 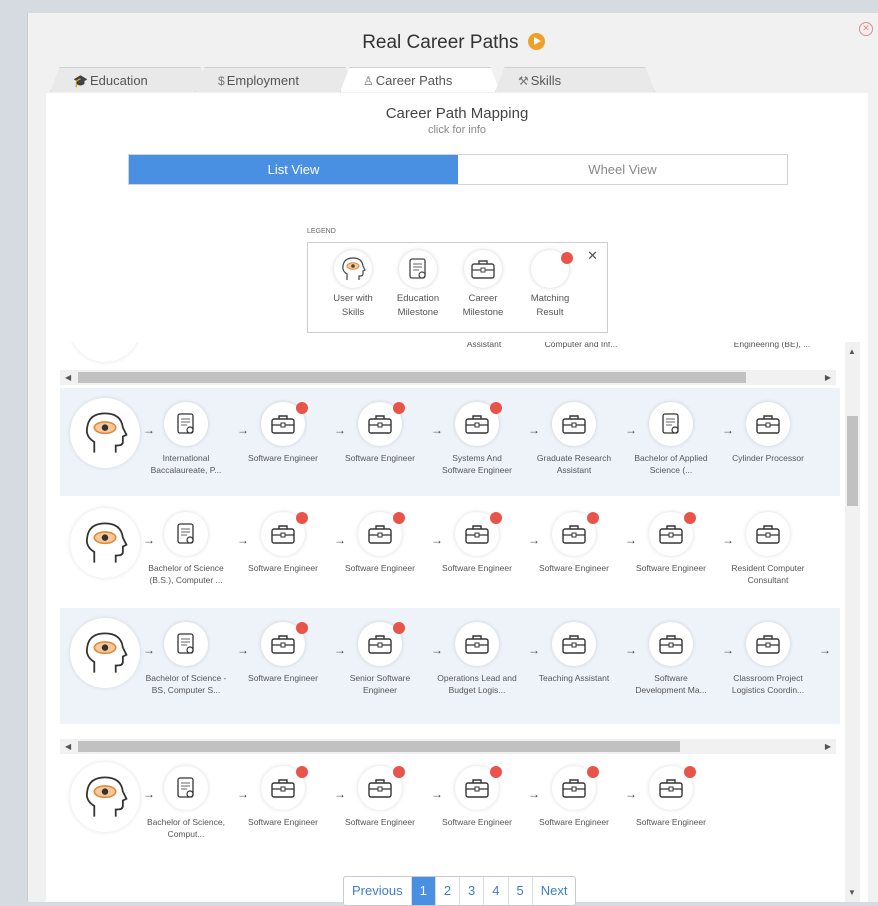 What do you see at coordinates (574, 678) in the screenshot?
I see `milestone-label: Teaching Assistant` at bounding box center [574, 678].